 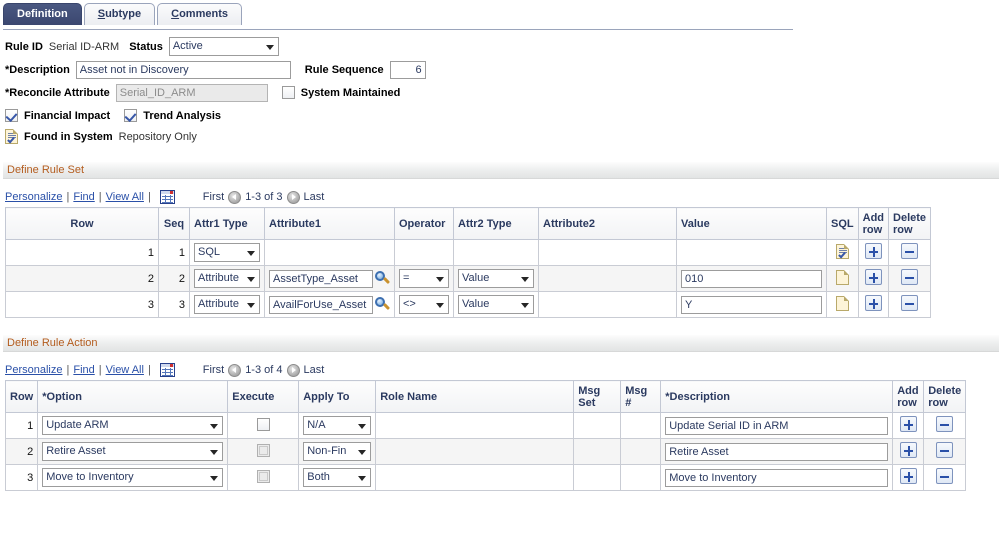 I want to click on cell-operator: <>, so click(x=424, y=304).